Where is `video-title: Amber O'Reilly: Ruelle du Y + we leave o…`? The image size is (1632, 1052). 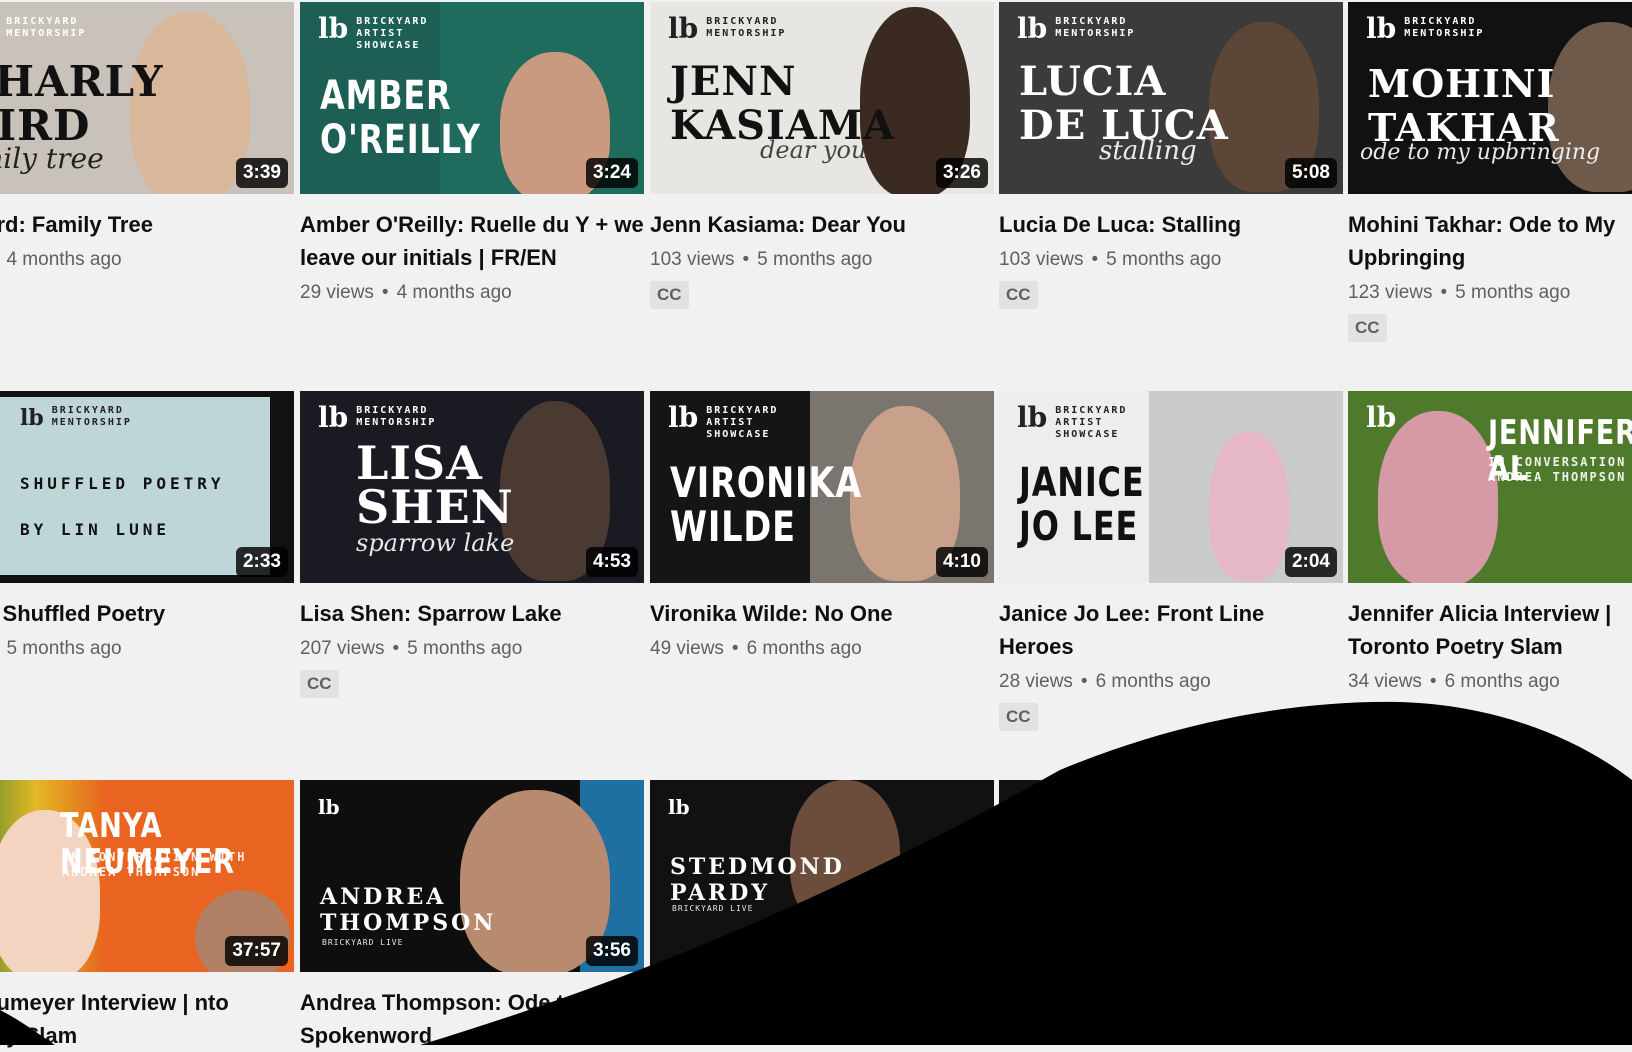
video-title: Amber O'Reilly: Ruelle du Y + we leave o… is located at coordinates (472, 241).